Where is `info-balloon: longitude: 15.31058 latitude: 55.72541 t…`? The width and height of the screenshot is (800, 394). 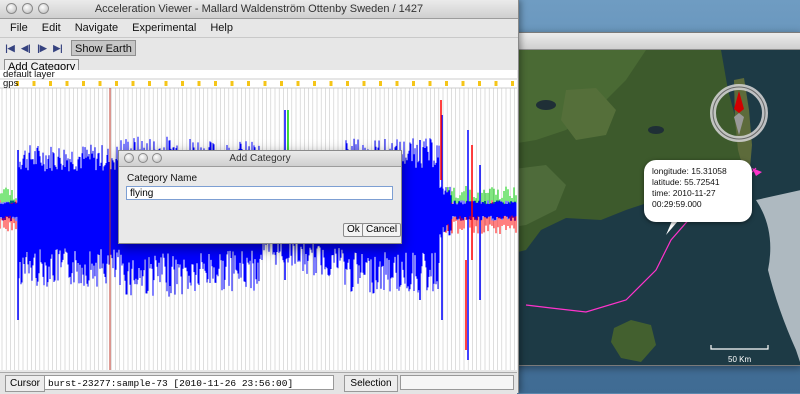
info-balloon: longitude: 15.31058 latitude: 55.72541 t… is located at coordinates (698, 191).